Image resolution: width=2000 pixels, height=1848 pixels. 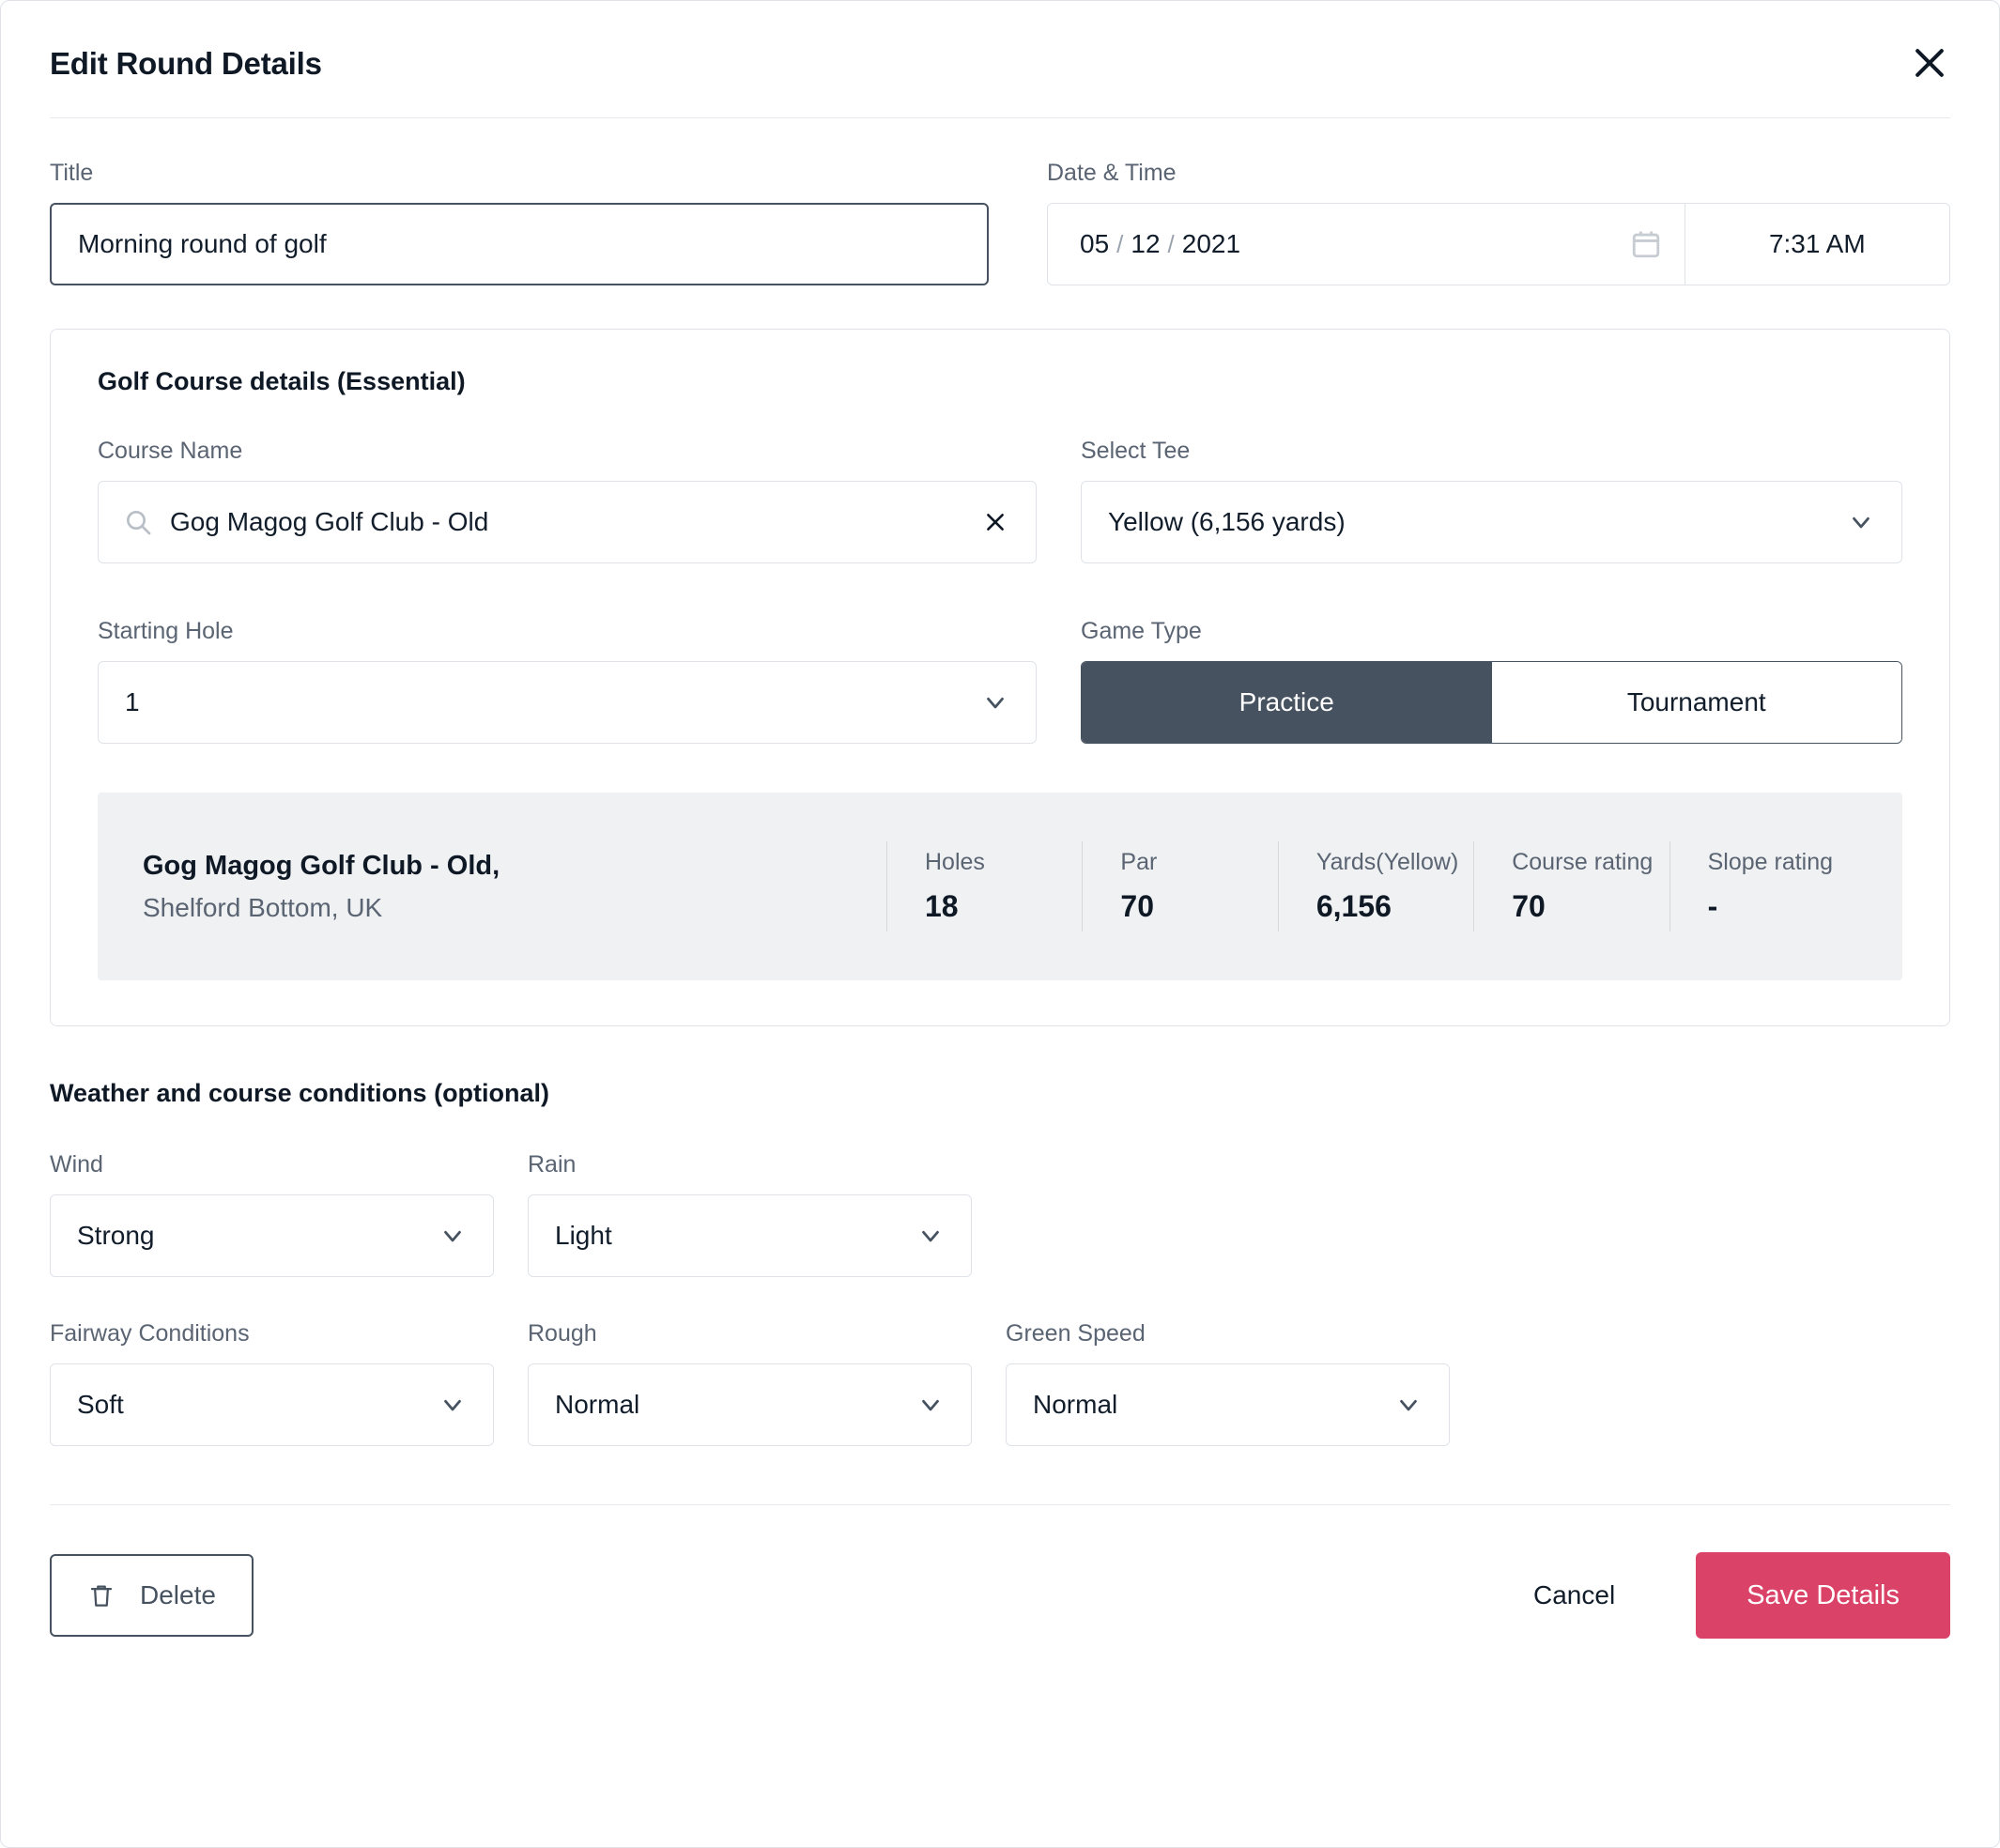 I want to click on cancel-button: Cancel, so click(x=1574, y=1595).